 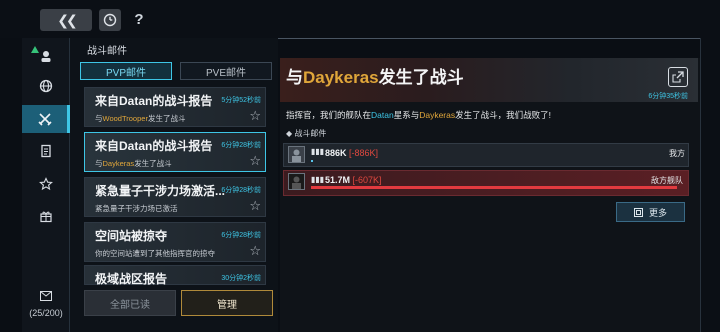 I want to click on mailbox: (25/200), so click(x=46, y=303).